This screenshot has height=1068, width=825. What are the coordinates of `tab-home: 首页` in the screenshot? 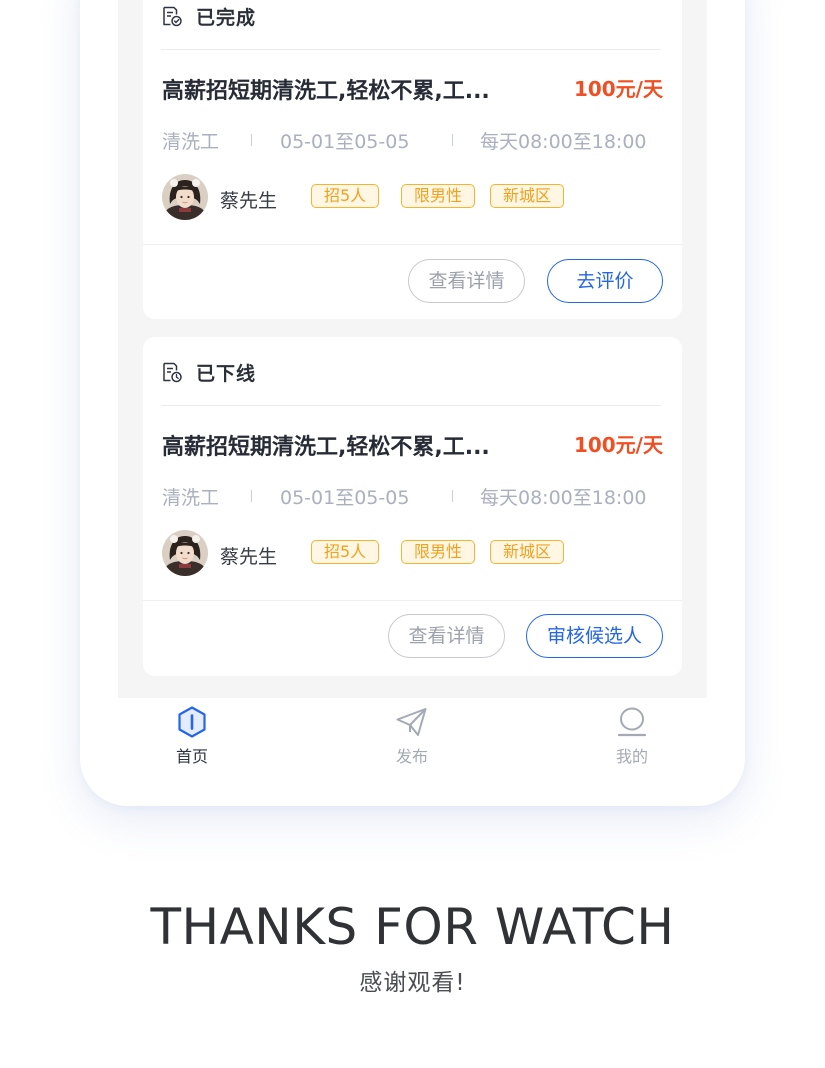 It's located at (192, 735).